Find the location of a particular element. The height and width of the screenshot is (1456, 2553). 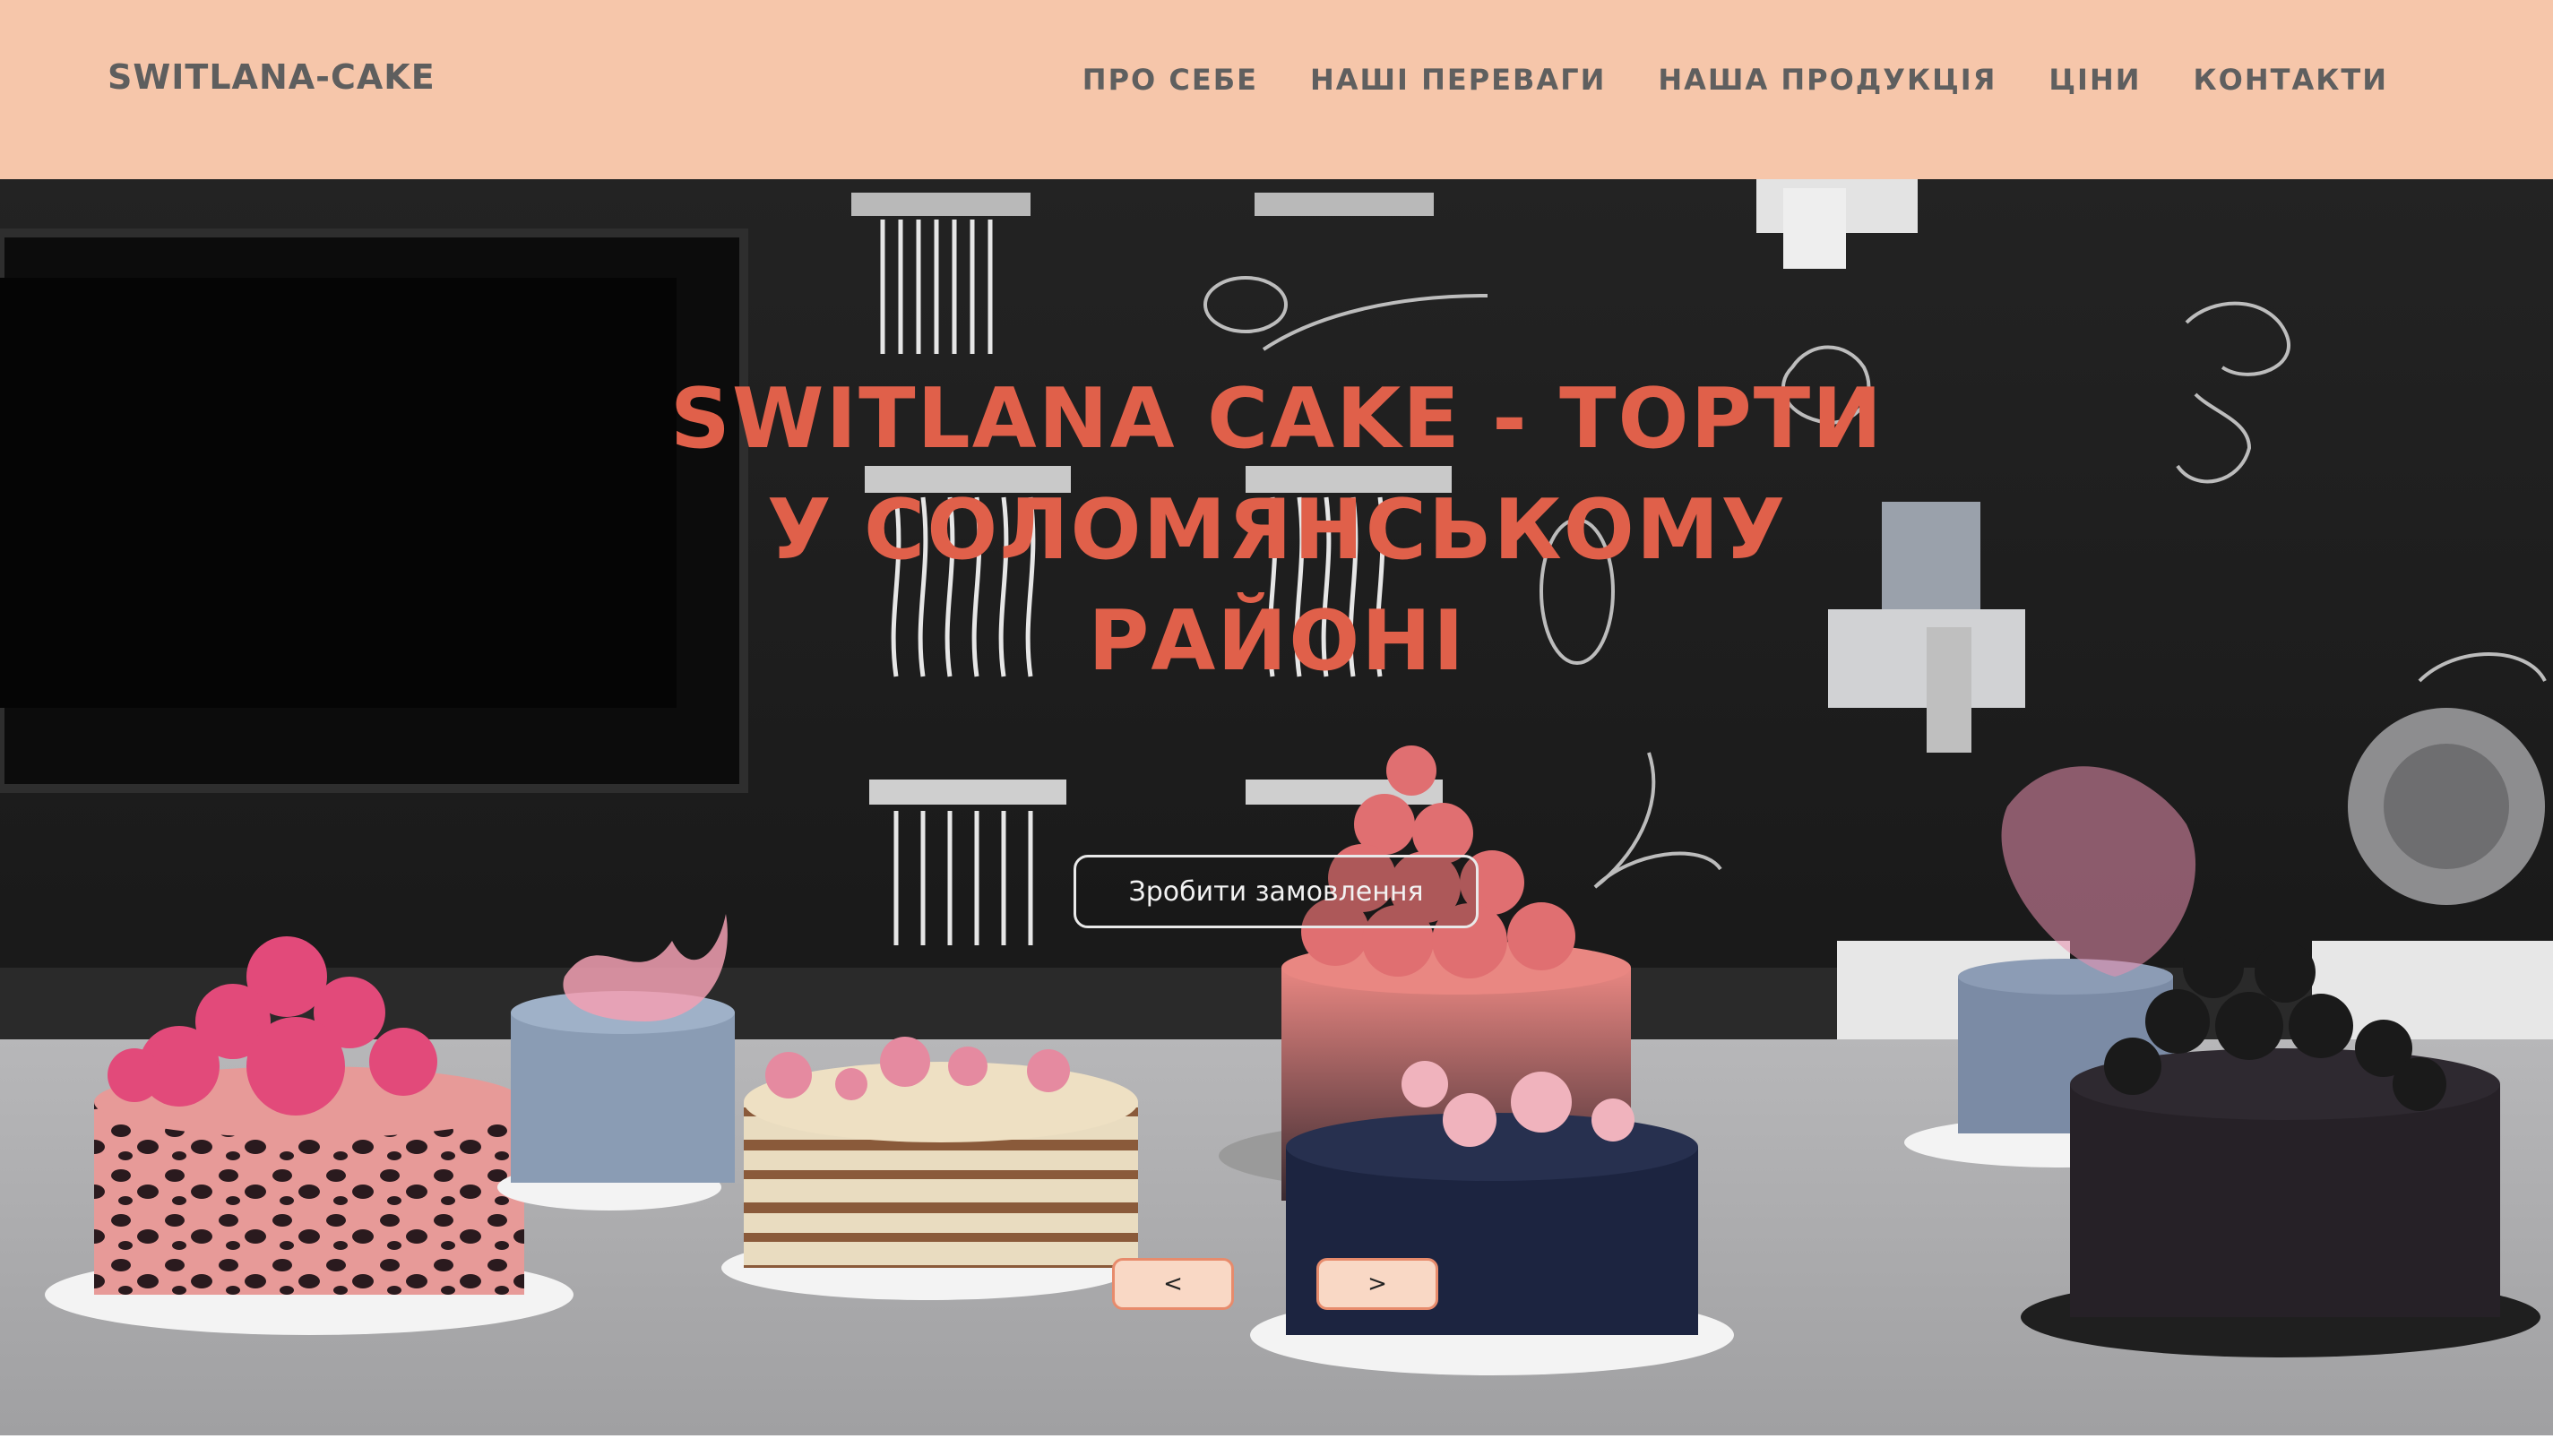

page-bottom-strip is located at coordinates (1276, 1445).